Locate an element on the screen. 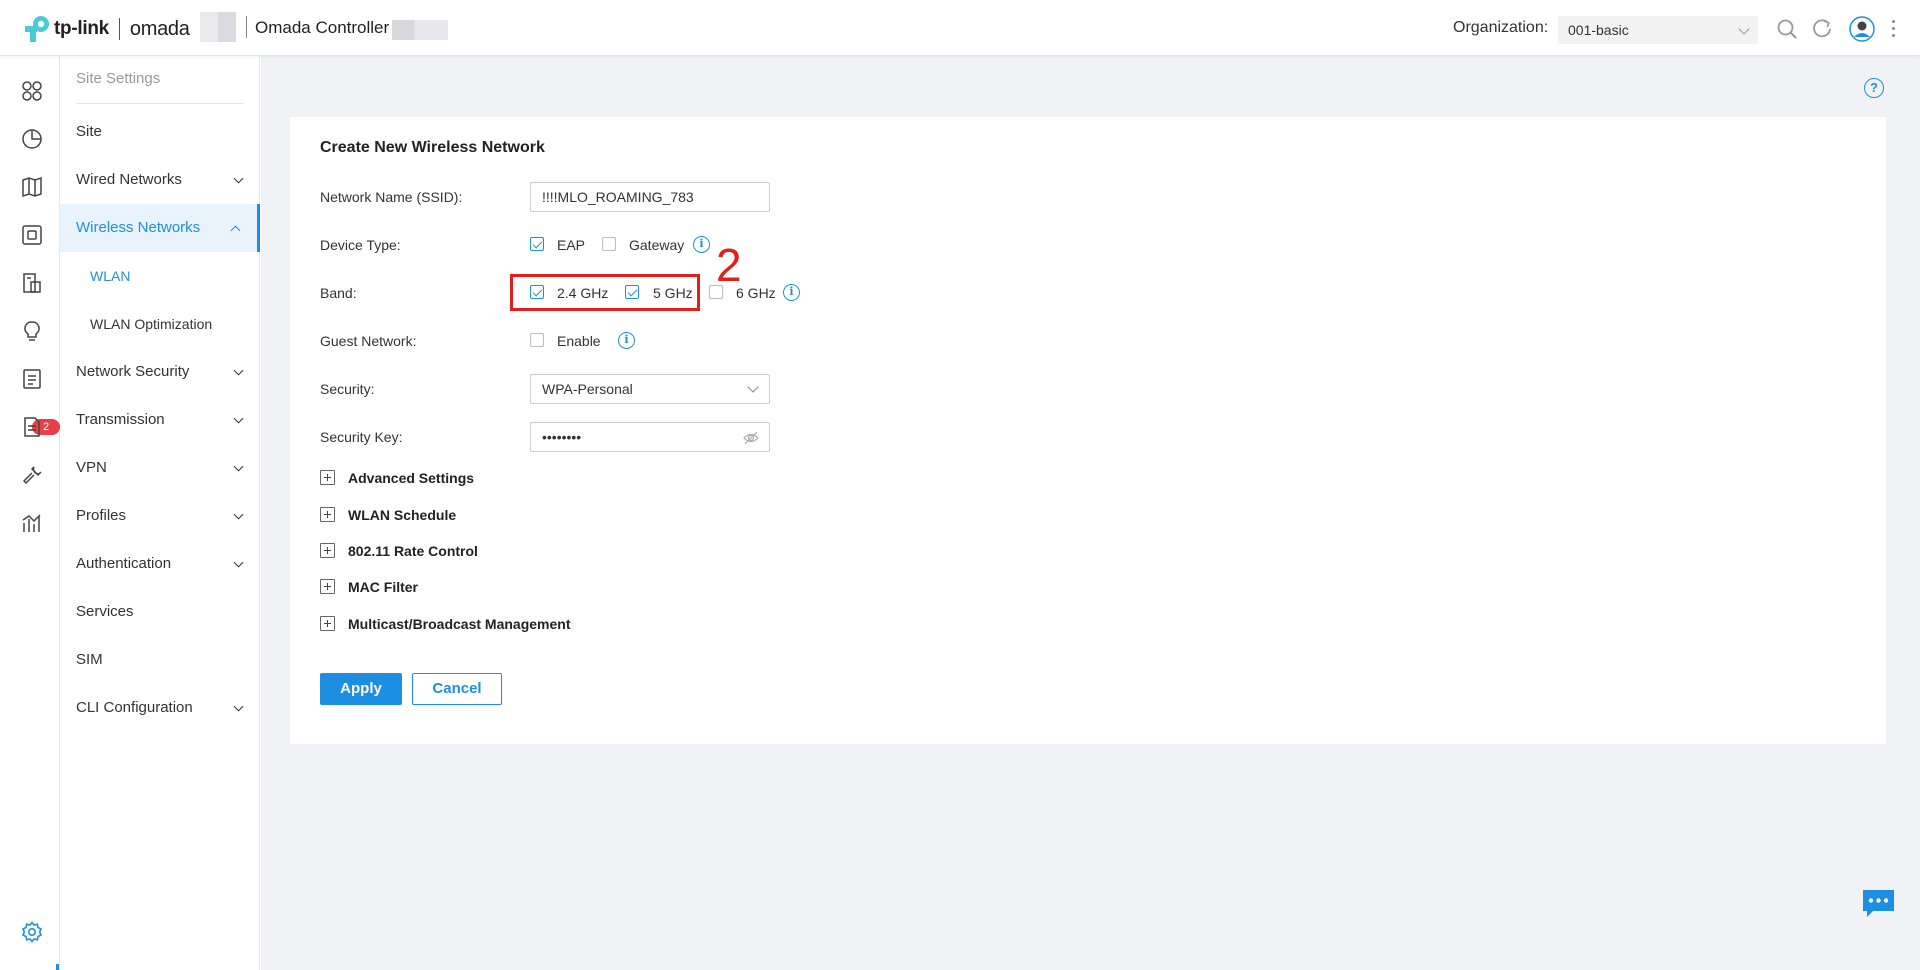  devices-icon is located at coordinates (32, 235).